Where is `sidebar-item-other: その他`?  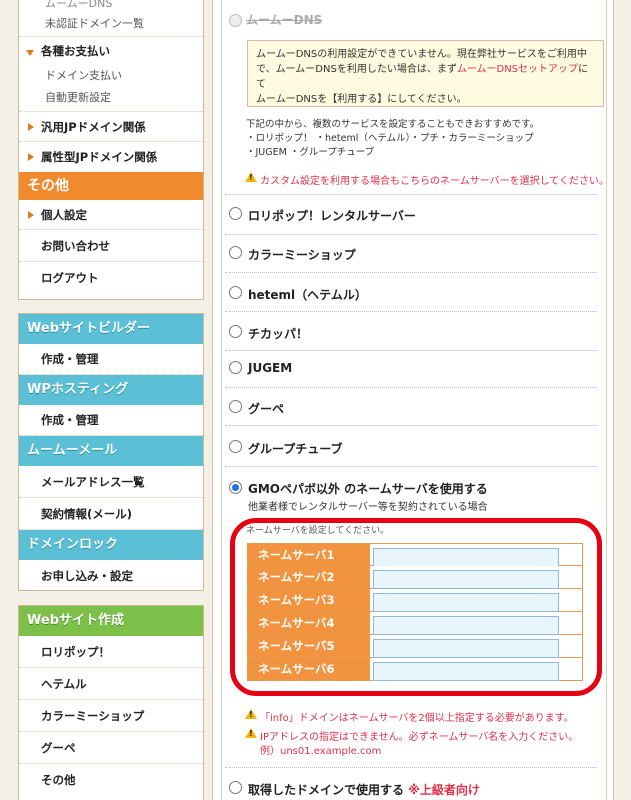 sidebar-item-other: その他 is located at coordinates (111, 780).